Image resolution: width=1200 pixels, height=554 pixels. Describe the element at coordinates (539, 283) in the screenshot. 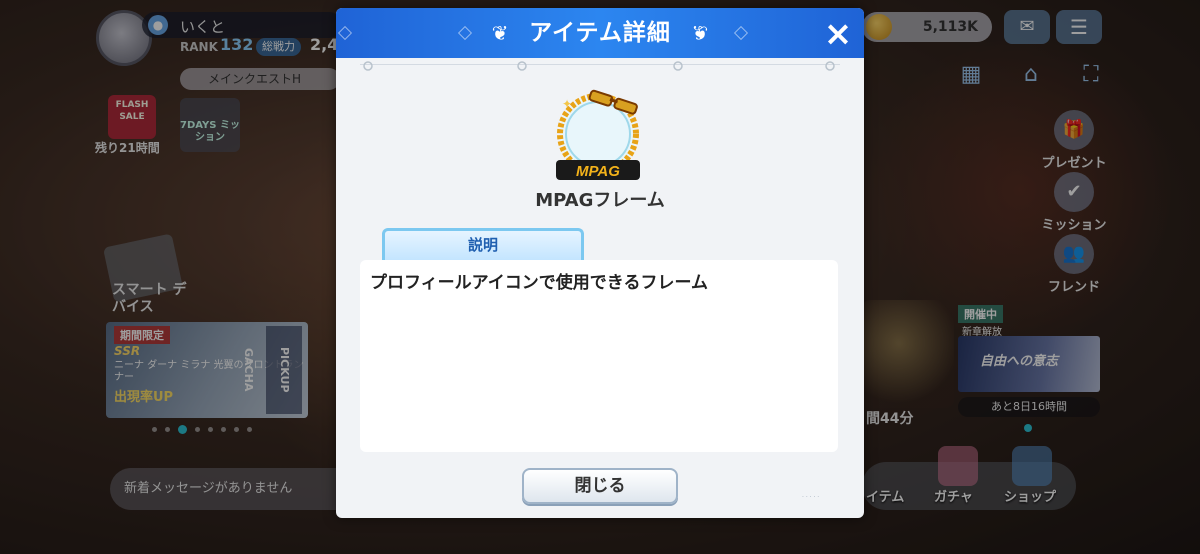

I see `description-text: プロフィールアイコンで使用できるフレーム` at that location.